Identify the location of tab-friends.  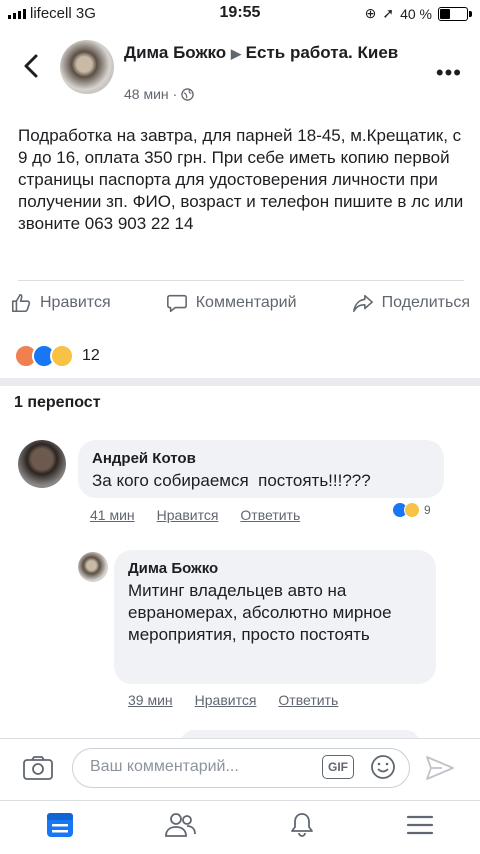
(181, 827).